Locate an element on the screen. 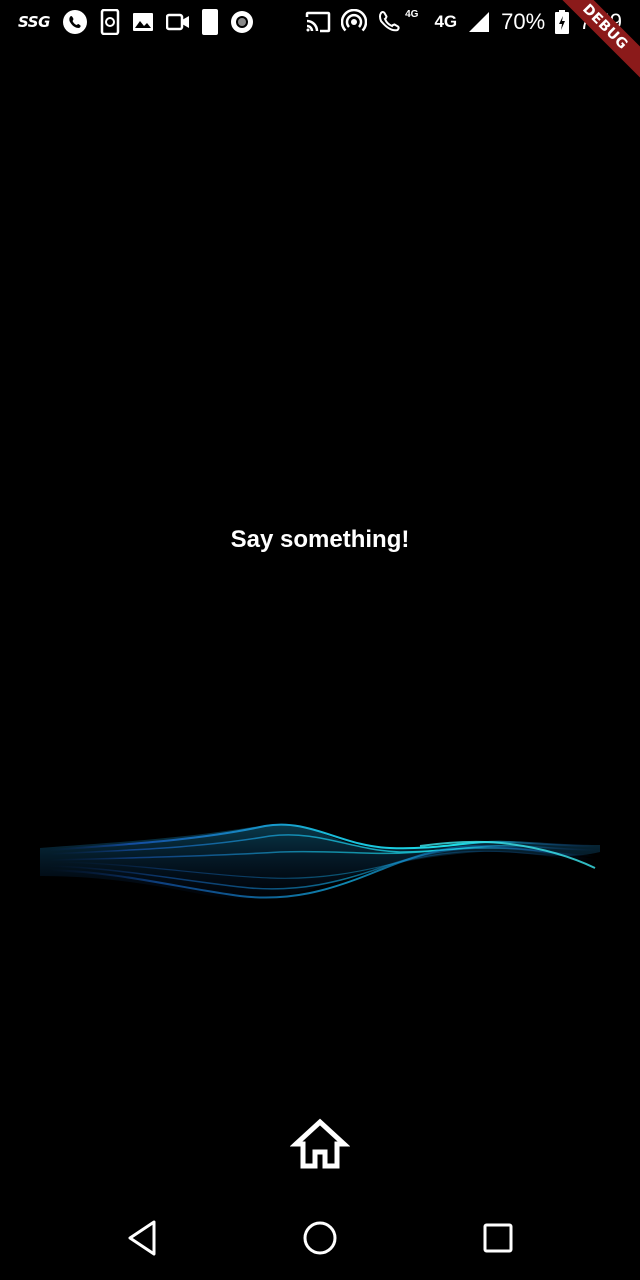 The width and height of the screenshot is (640, 1280). status-bar: SSG 4G 4G 70% is located at coordinates (320, 22).